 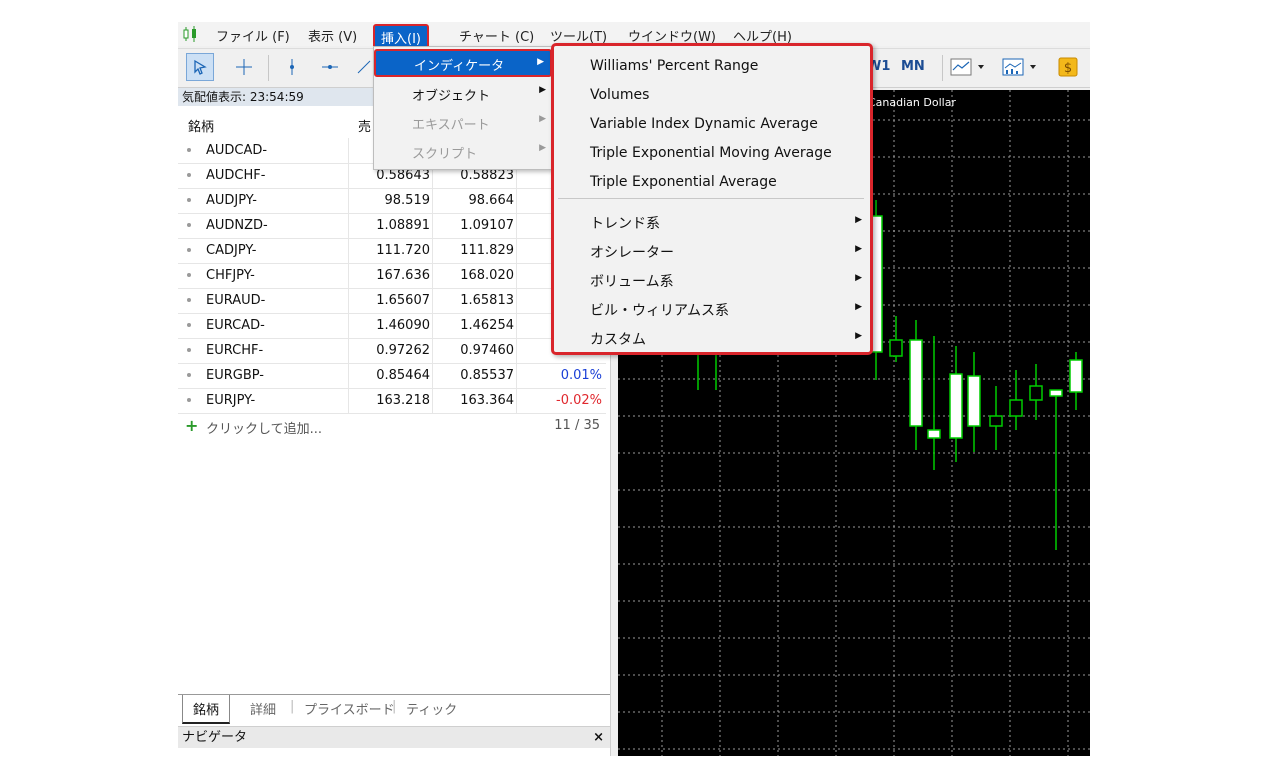 What do you see at coordinates (913, 66) in the screenshot?
I see `timeframe-mn: MN` at bounding box center [913, 66].